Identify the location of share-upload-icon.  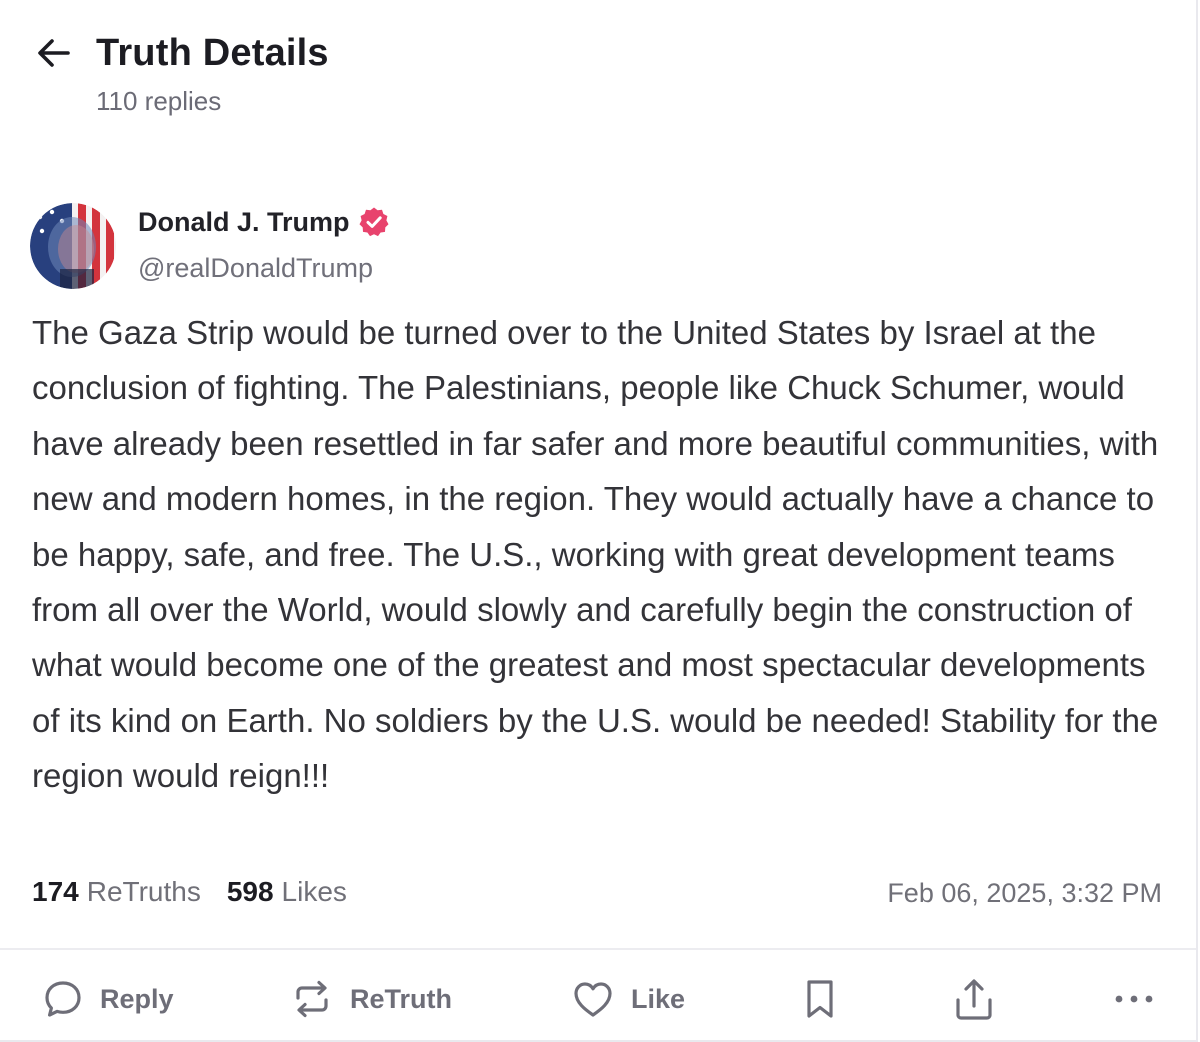
(974, 999).